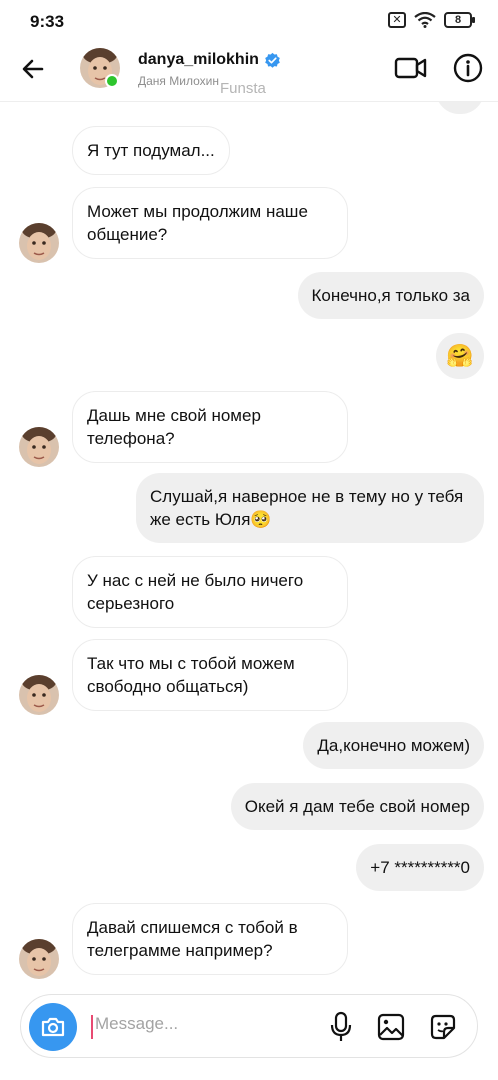  What do you see at coordinates (357, 806) in the screenshot?
I see `outgoing-message: Окей я дам тебе свой номер` at bounding box center [357, 806].